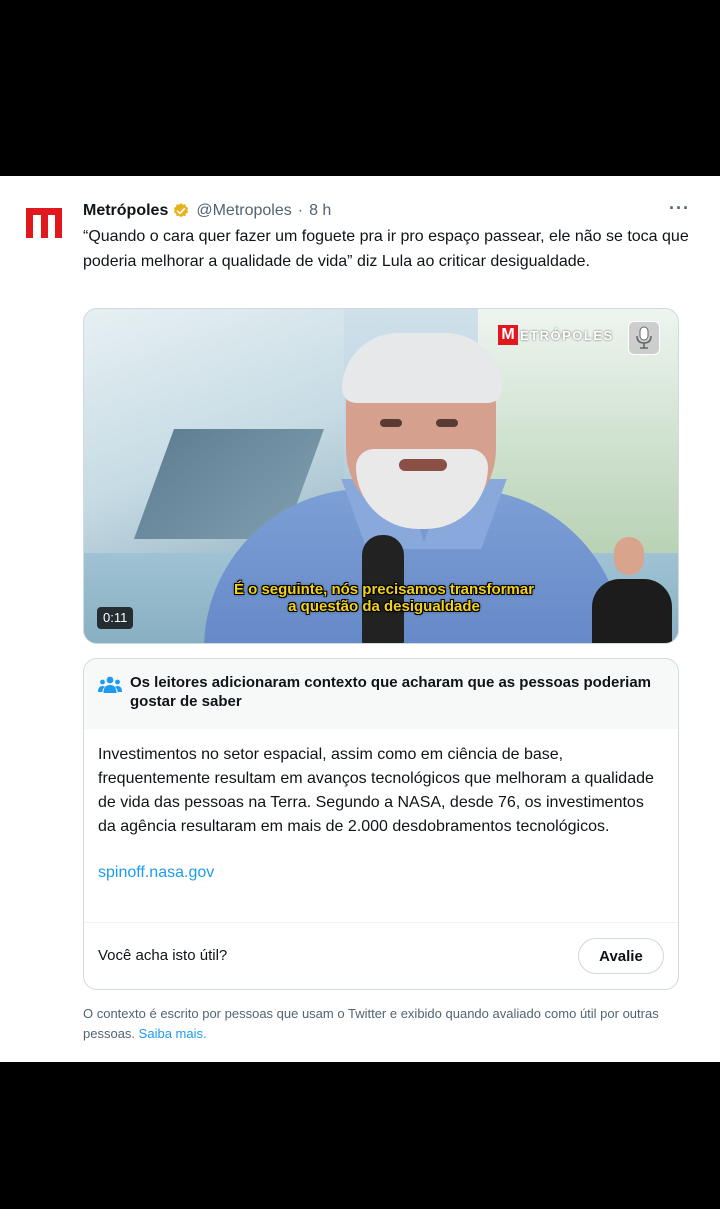 This screenshot has height=1209, width=720. Describe the element at coordinates (381, 922) in the screenshot. I see `divider` at that location.